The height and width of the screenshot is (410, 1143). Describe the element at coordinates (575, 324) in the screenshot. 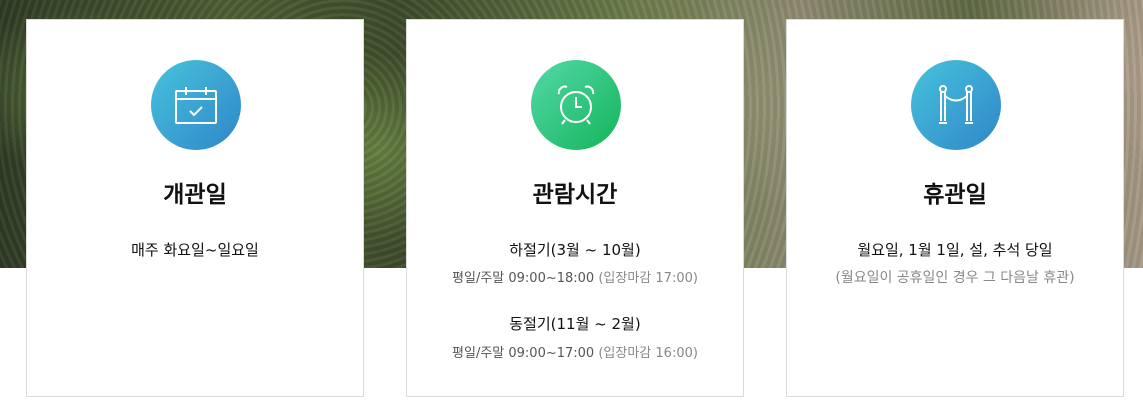

I see `winter-season-label: 동절기(11월 ~ 2월)` at that location.